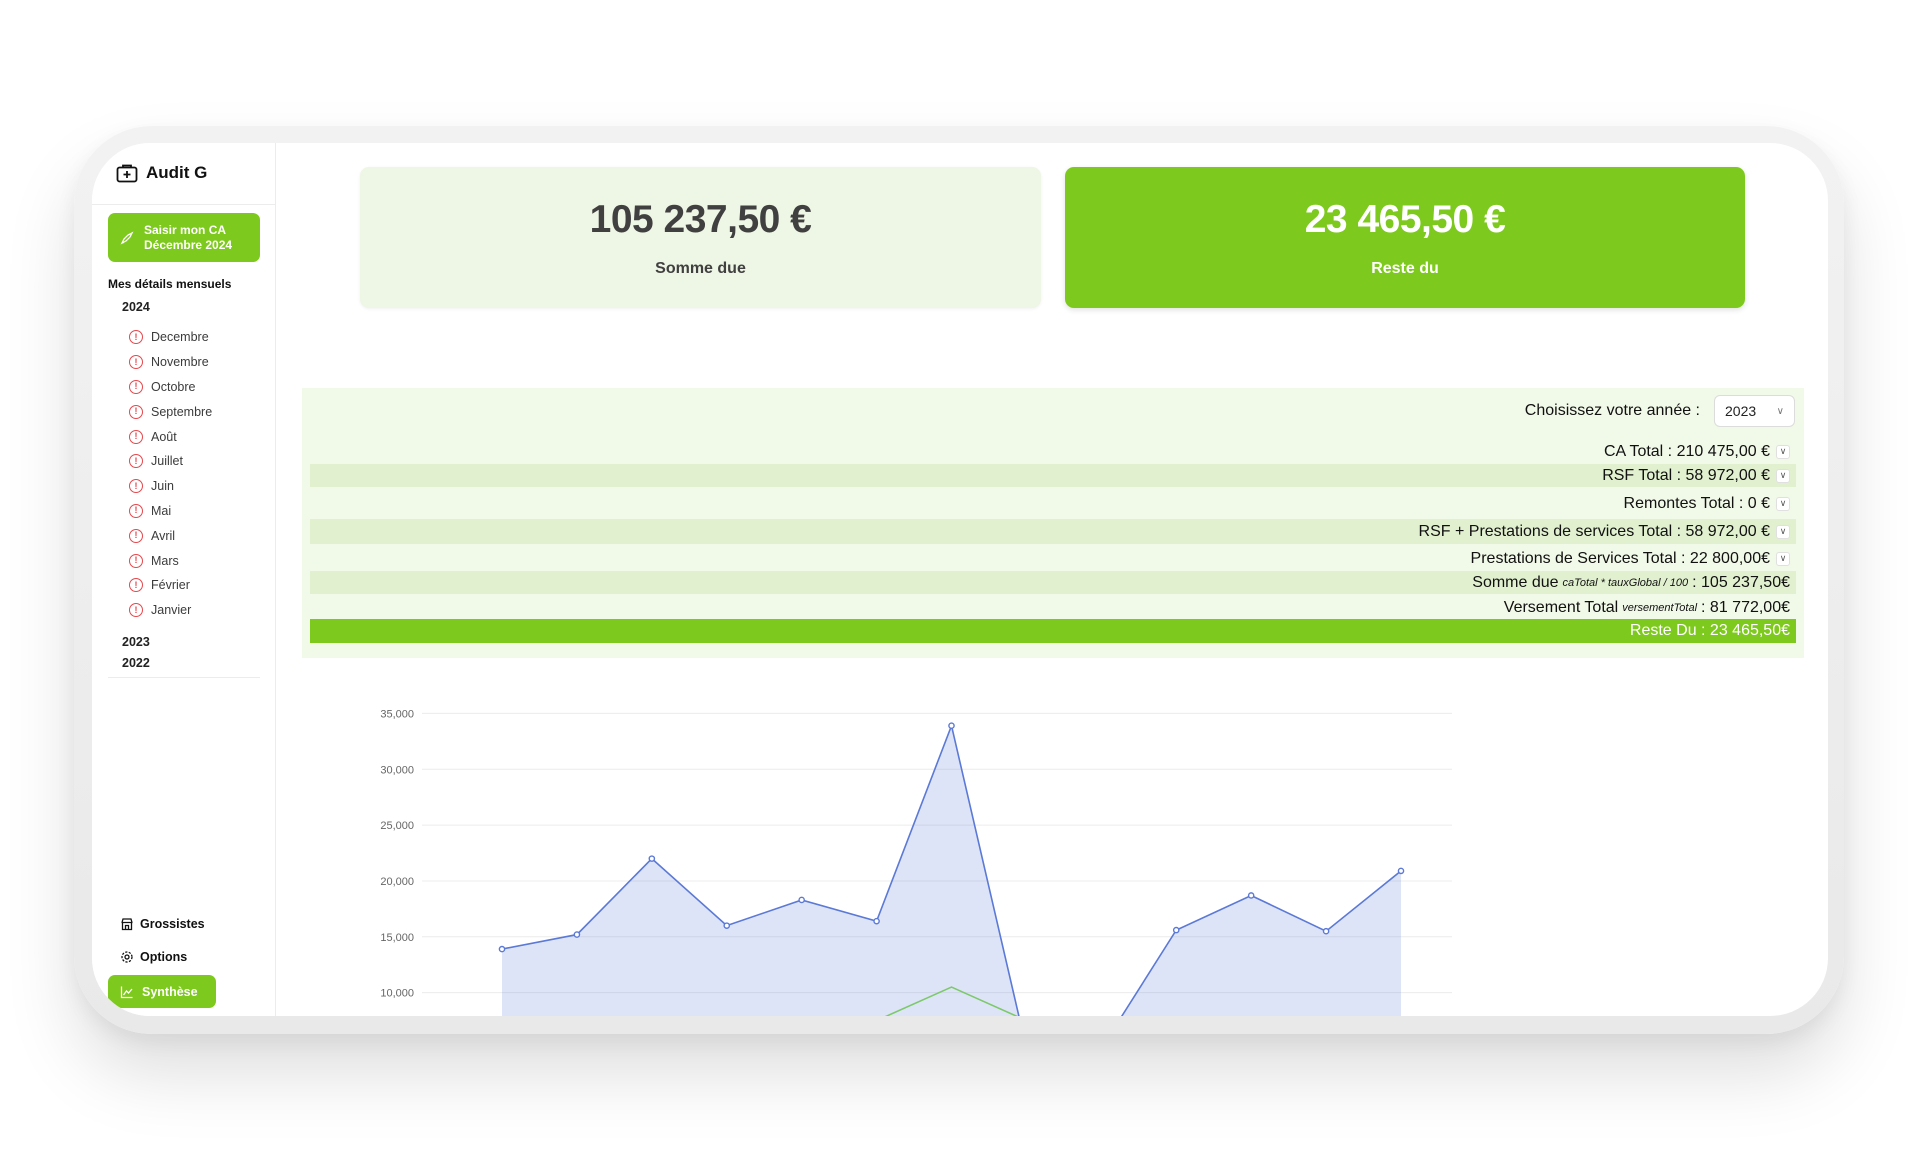 The width and height of the screenshot is (1920, 1163). What do you see at coordinates (164, 957) in the screenshot?
I see `nav-options-label: Options` at bounding box center [164, 957].